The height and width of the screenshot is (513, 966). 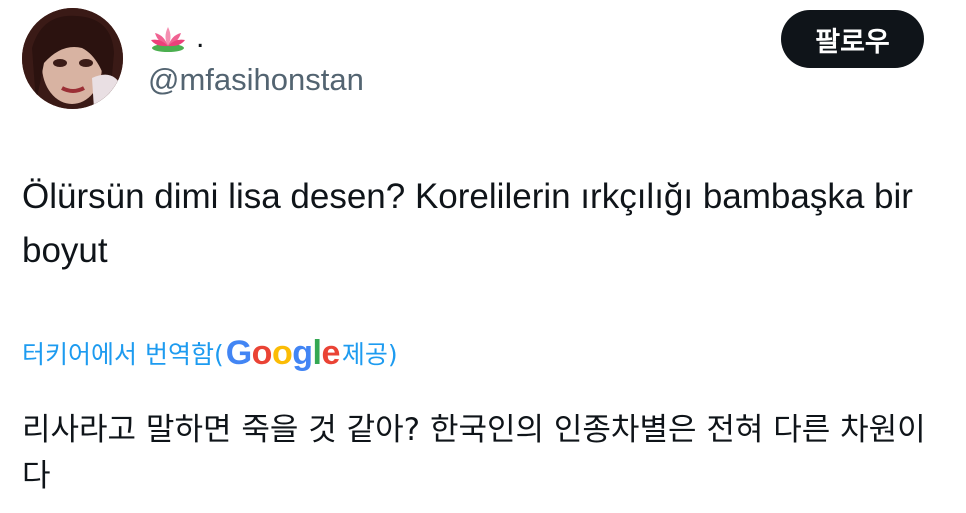 I want to click on translation-prefix: 터키어에서 번역함(, so click(x=123, y=354).